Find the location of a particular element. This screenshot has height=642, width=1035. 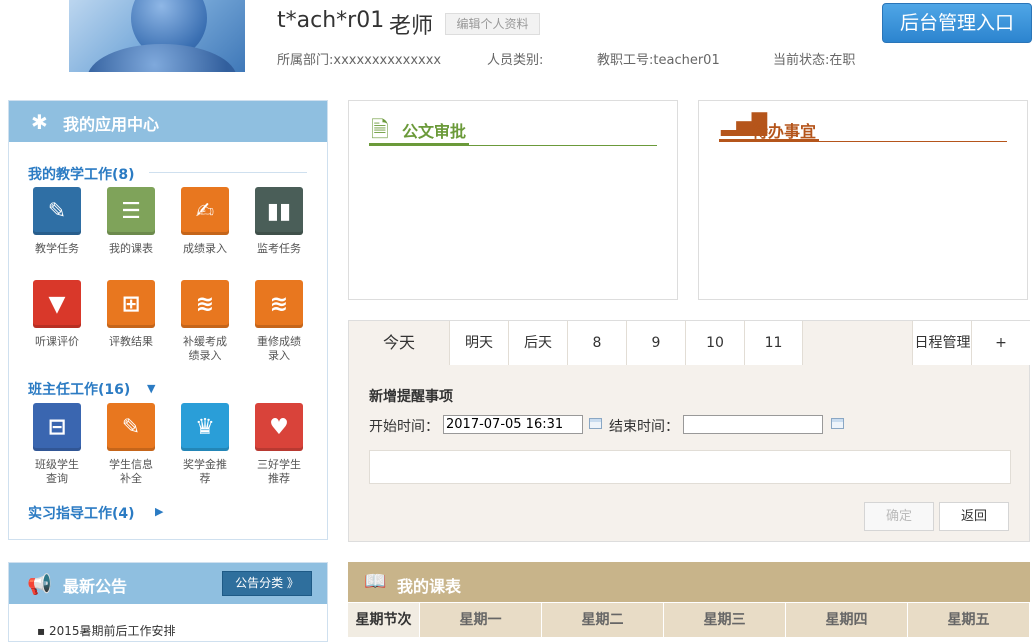

confirm-button: 确定 is located at coordinates (899, 516).